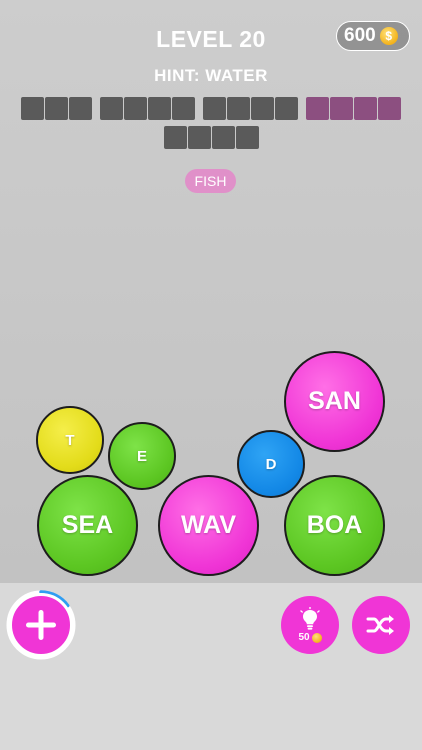 This screenshot has width=422, height=750. What do you see at coordinates (360, 35) in the screenshot?
I see `coin-count: 600` at bounding box center [360, 35].